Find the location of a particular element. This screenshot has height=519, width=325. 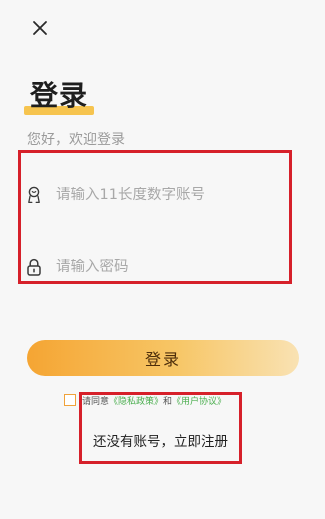

account-input is located at coordinates (166, 195).